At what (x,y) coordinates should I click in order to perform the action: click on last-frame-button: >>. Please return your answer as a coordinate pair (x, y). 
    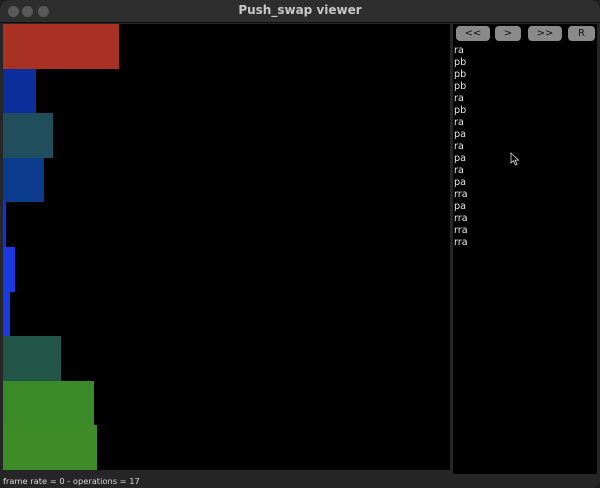
    Looking at the image, I should click on (545, 33).